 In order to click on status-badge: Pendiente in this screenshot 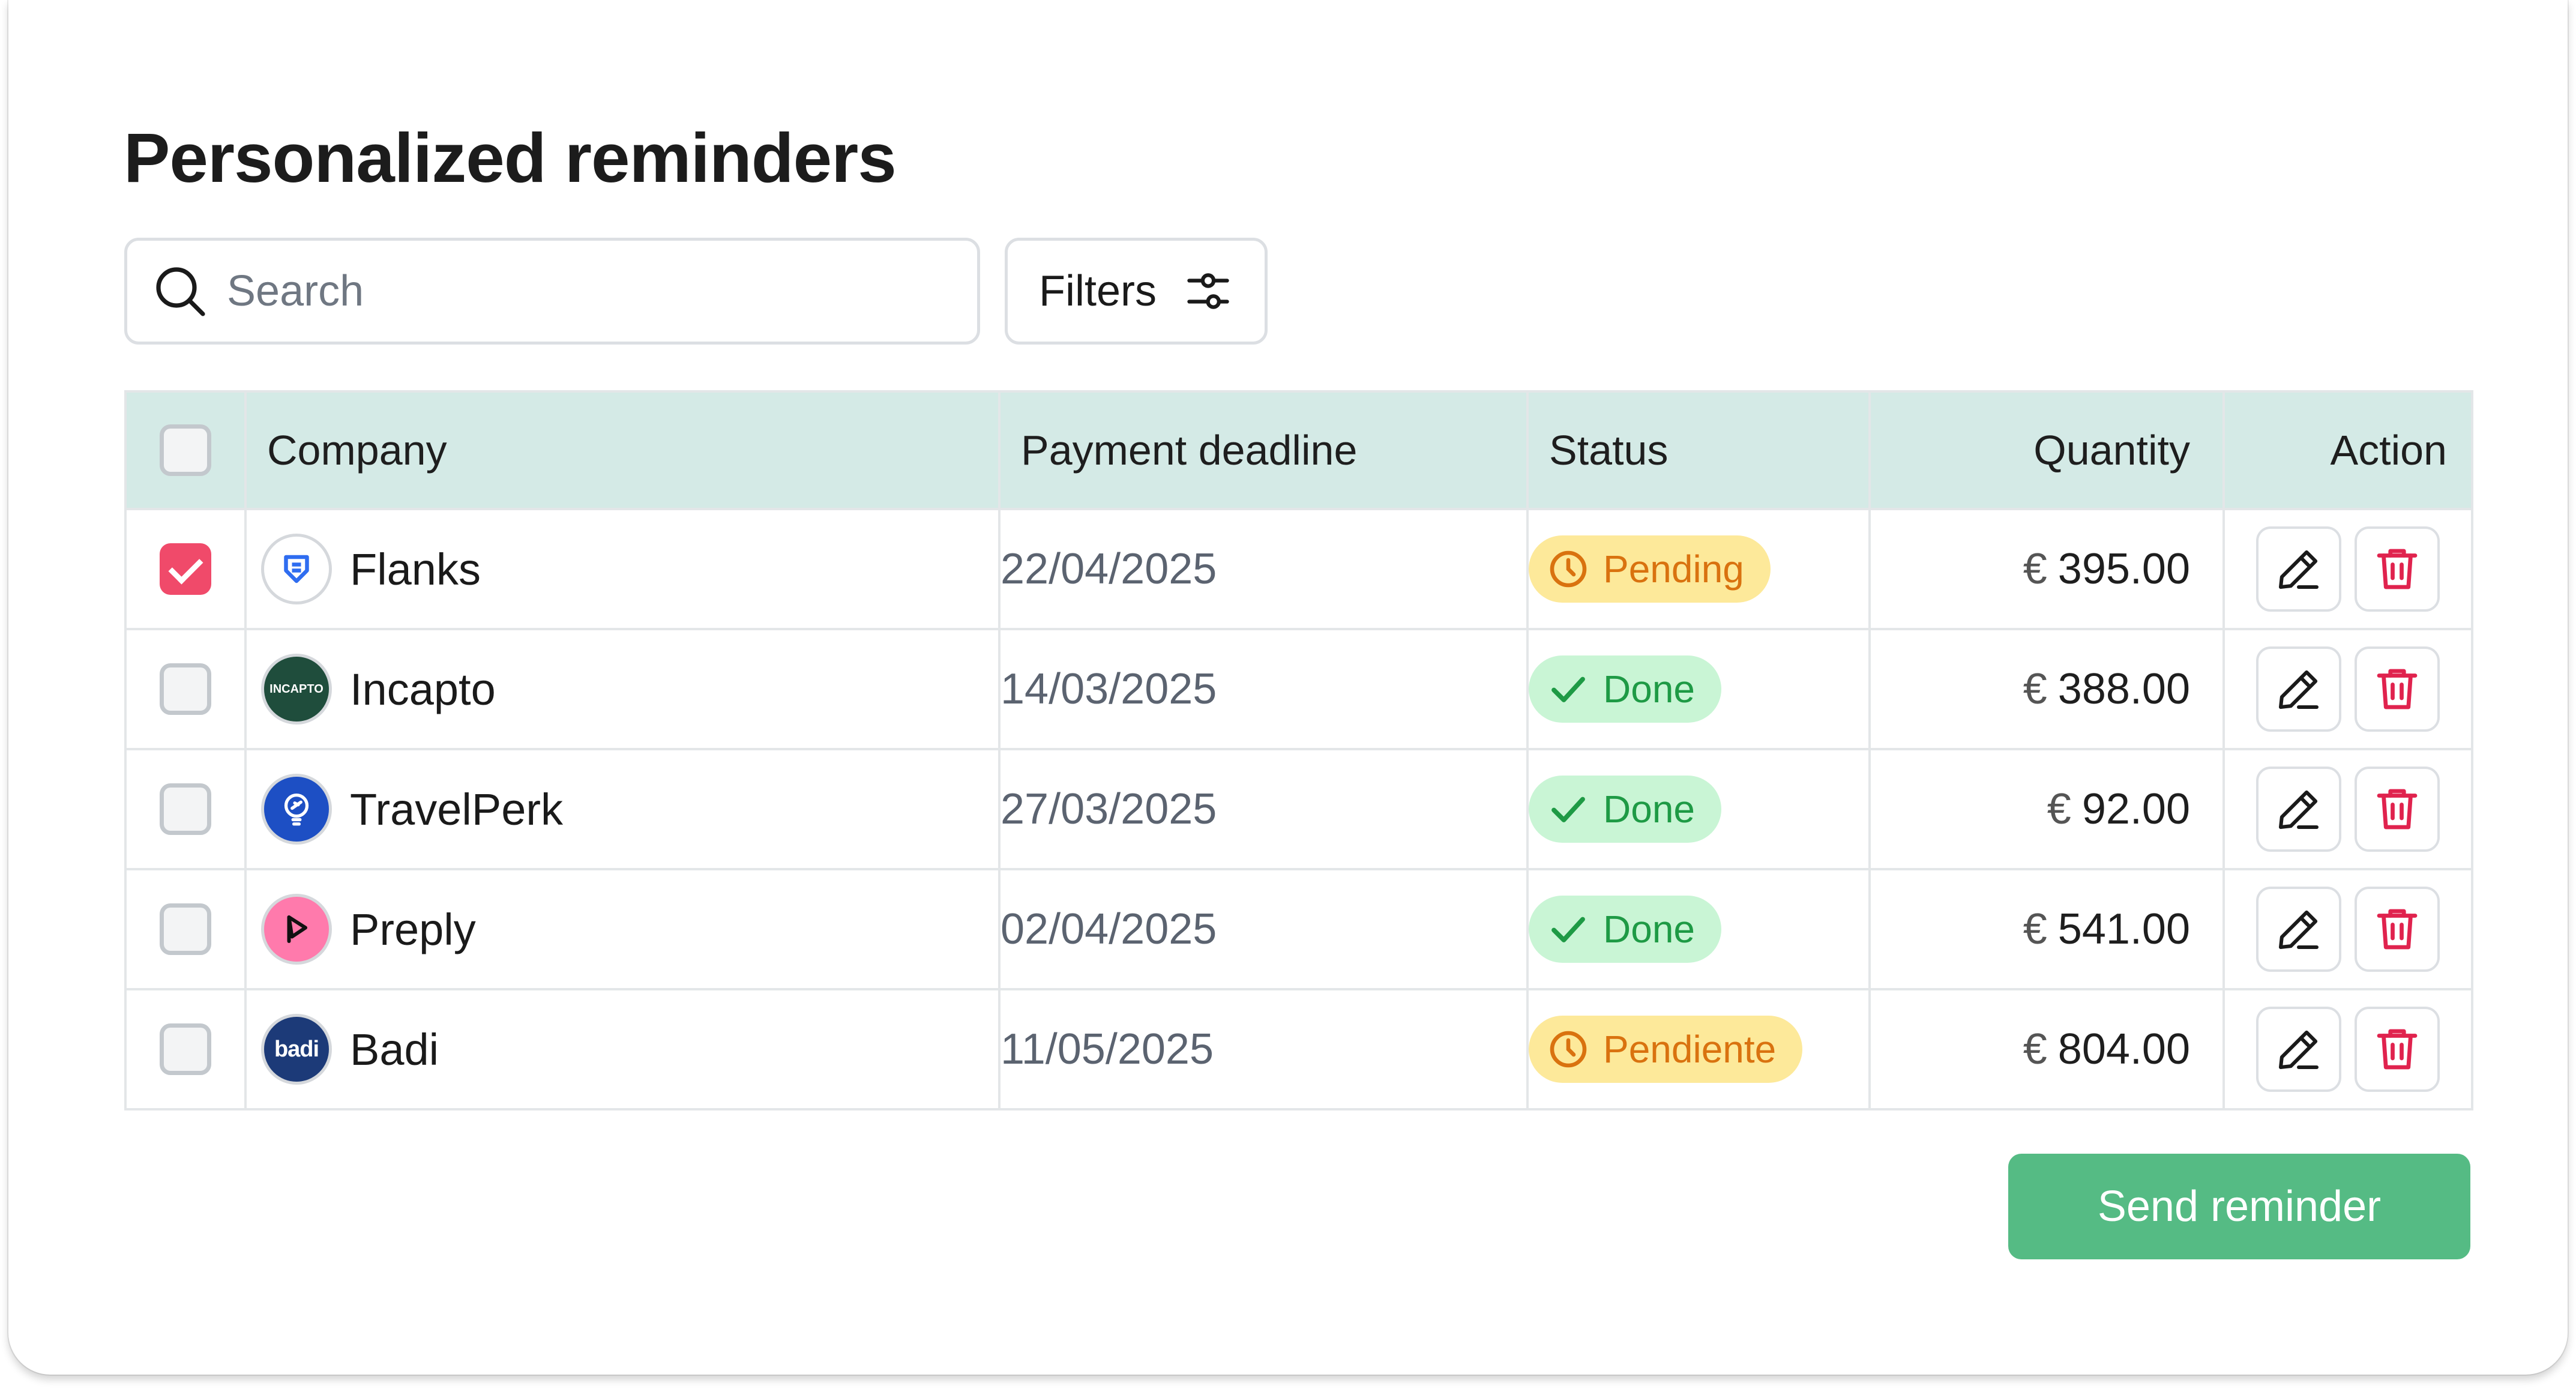, I will do `click(1666, 1049)`.